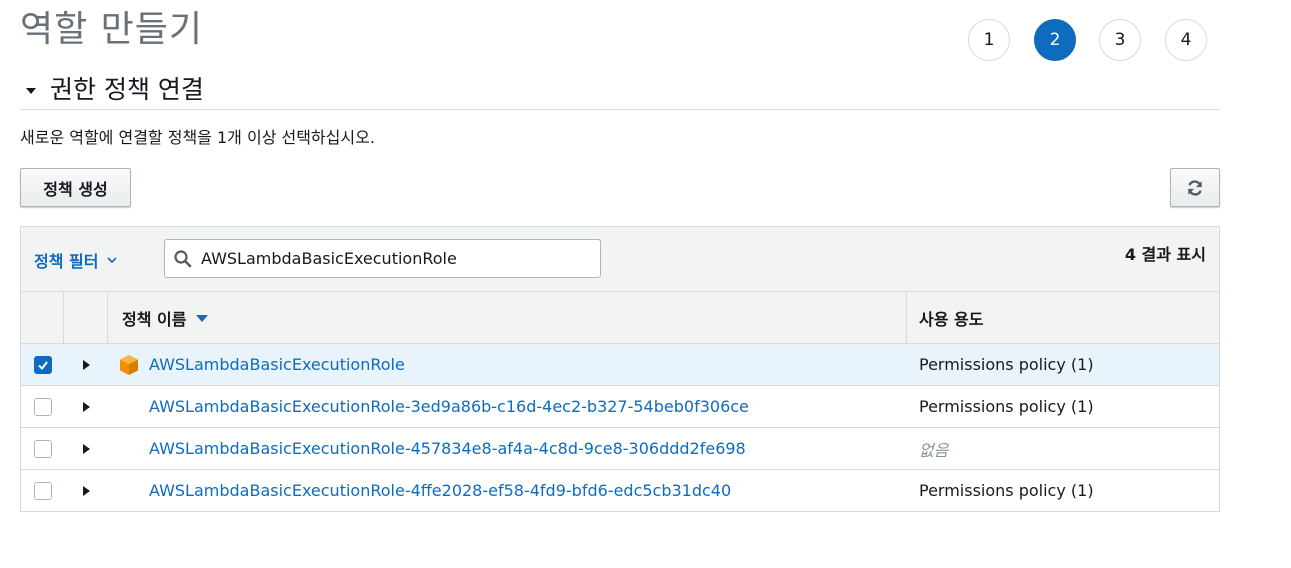  What do you see at coordinates (1165, 254) in the screenshot?
I see `result-count: 4 결과 표시` at bounding box center [1165, 254].